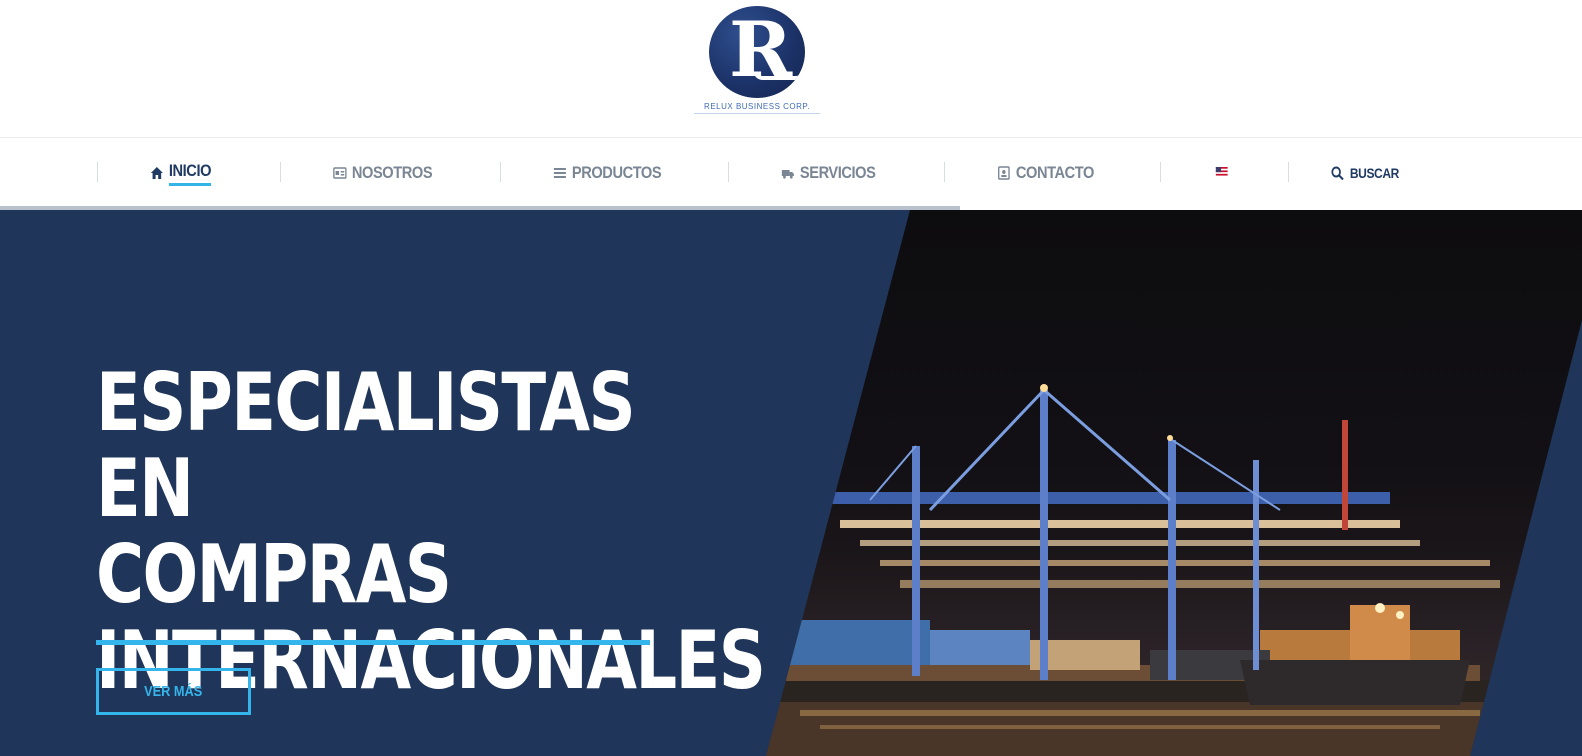 Image resolution: width=1582 pixels, height=756 pixels. What do you see at coordinates (373, 642) in the screenshot?
I see `hero-accent-rule` at bounding box center [373, 642].